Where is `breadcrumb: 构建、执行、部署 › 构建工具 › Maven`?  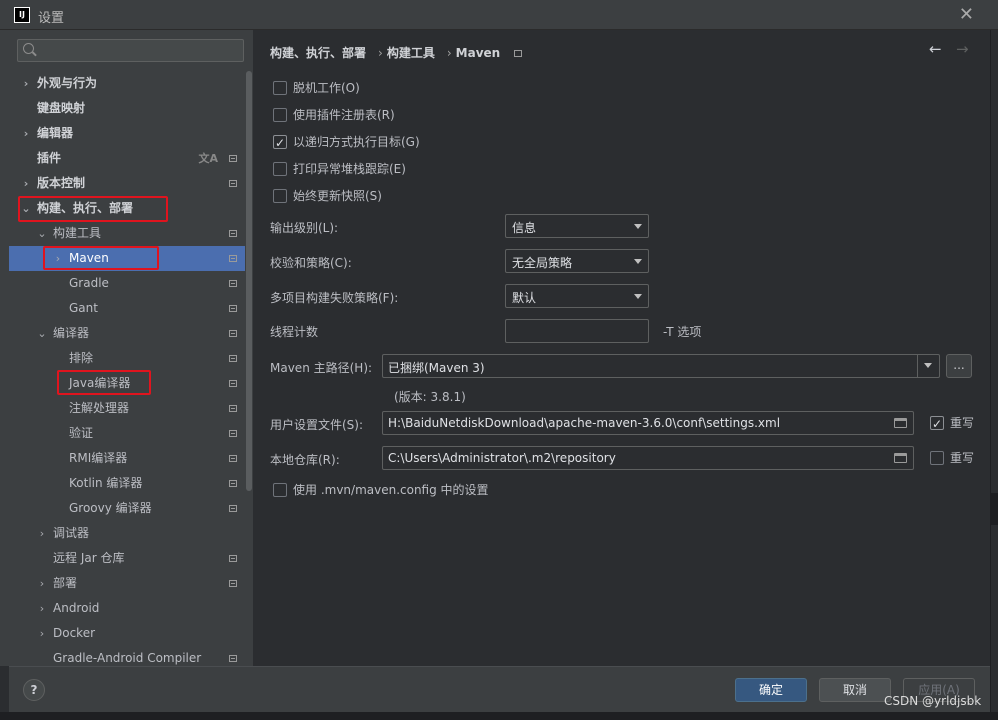
breadcrumb: 构建、执行、部署 › 构建工具 › Maven is located at coordinates (398, 52).